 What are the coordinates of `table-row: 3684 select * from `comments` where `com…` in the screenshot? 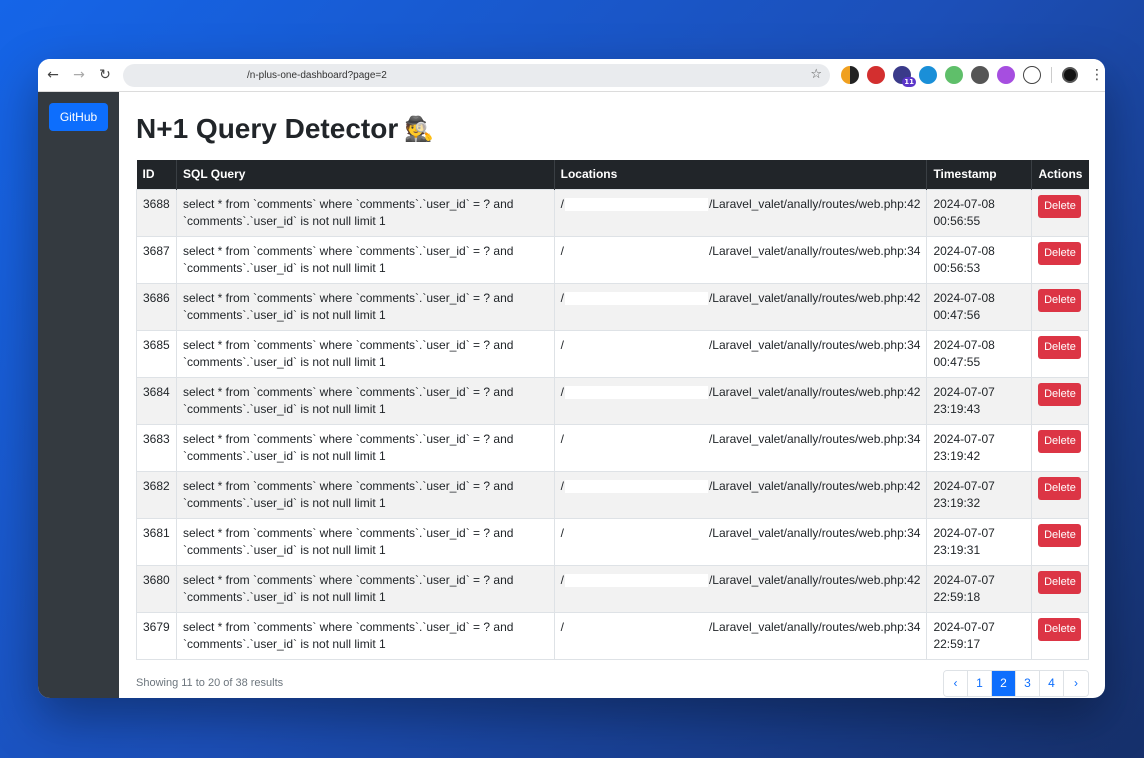 It's located at (612, 400).